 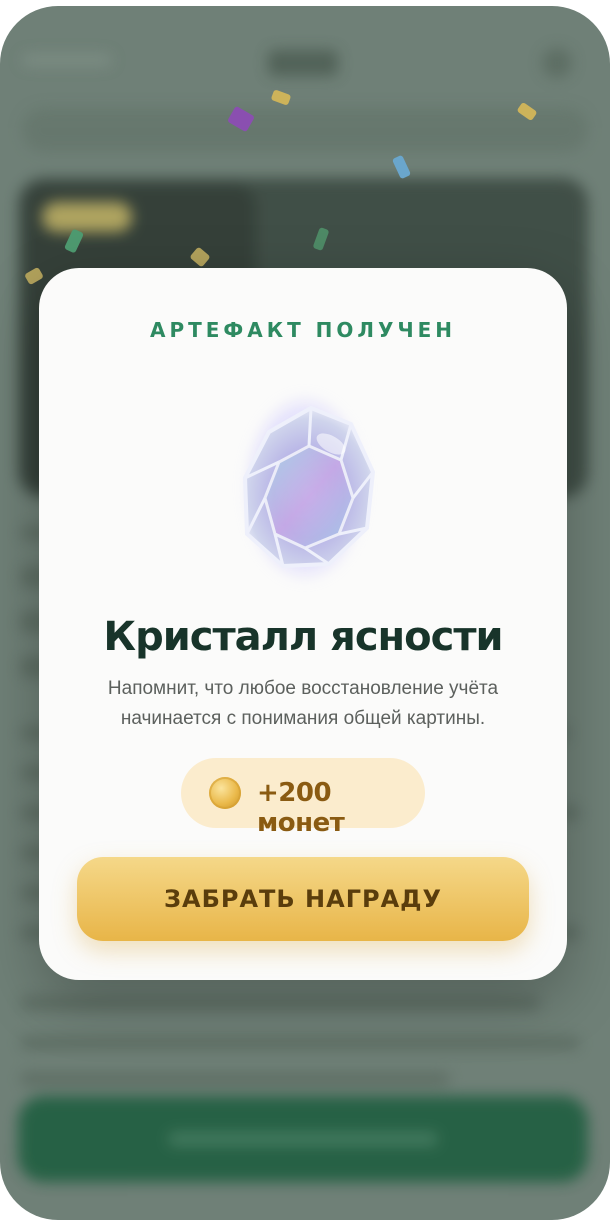 I want to click on coin-icon, so click(x=225, y=793).